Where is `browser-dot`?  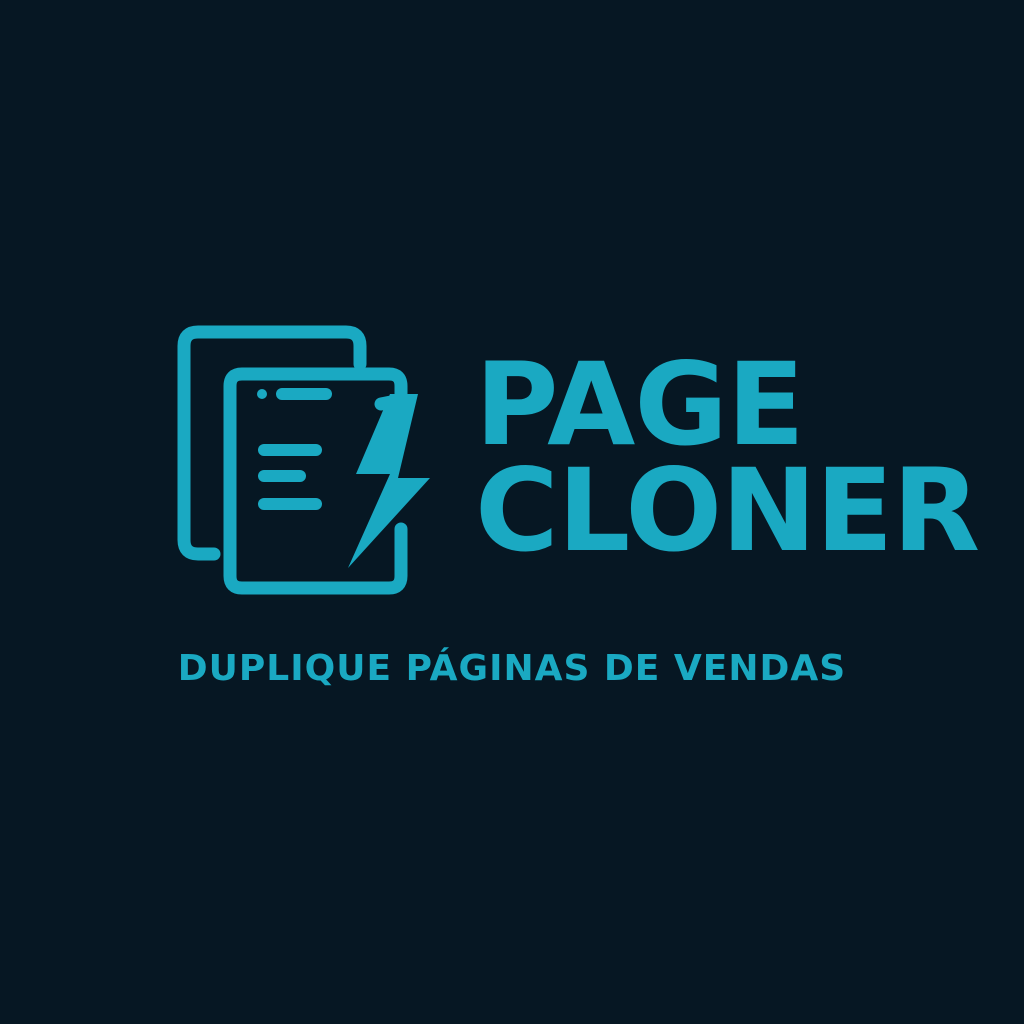
browser-dot is located at coordinates (262, 394).